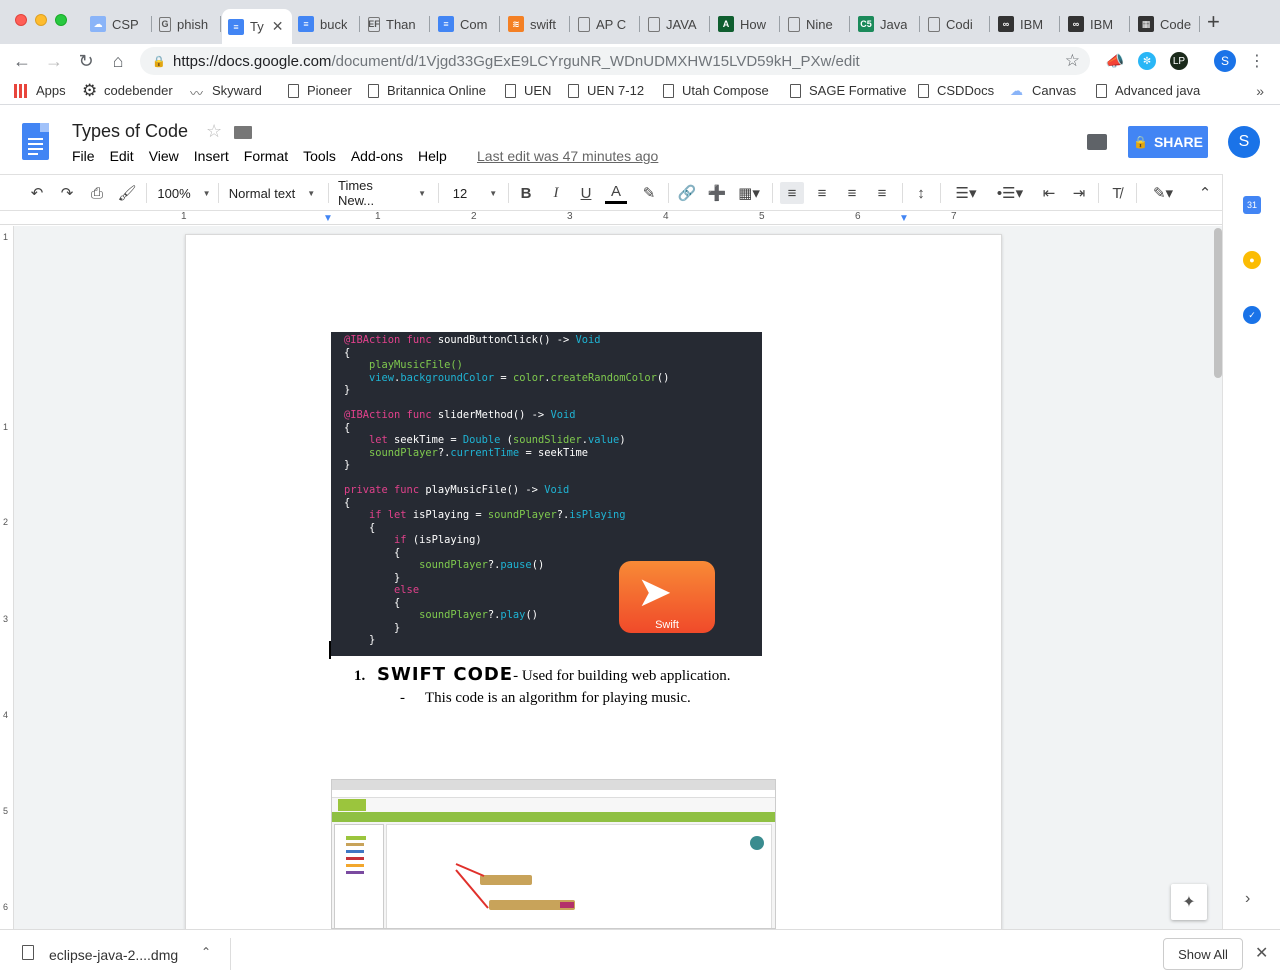 Image resolution: width=1280 pixels, height=977 pixels. What do you see at coordinates (130, 131) in the screenshot?
I see `document-title: Types of Code` at bounding box center [130, 131].